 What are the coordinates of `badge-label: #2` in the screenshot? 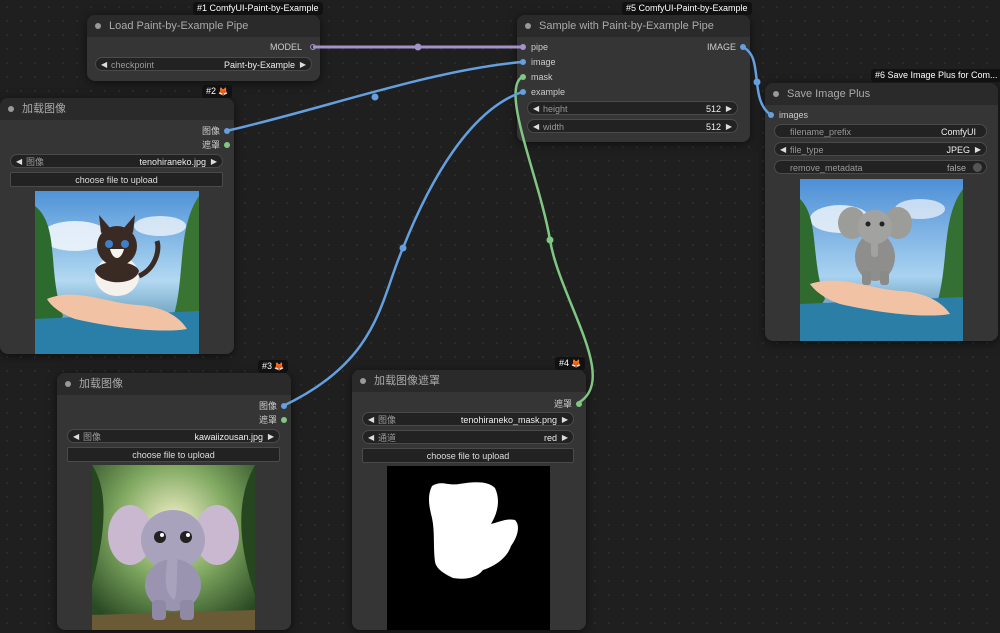 It's located at (211, 91).